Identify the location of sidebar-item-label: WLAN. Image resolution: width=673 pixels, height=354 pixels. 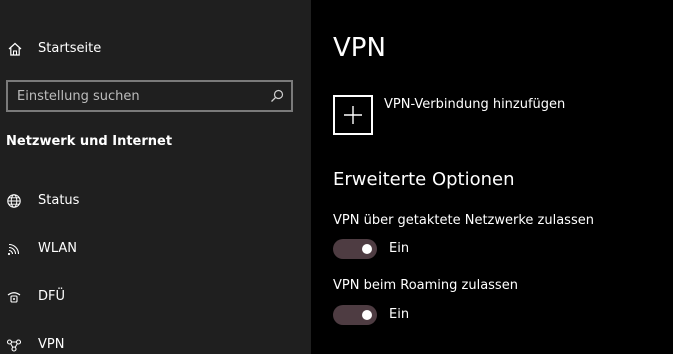
(58, 248).